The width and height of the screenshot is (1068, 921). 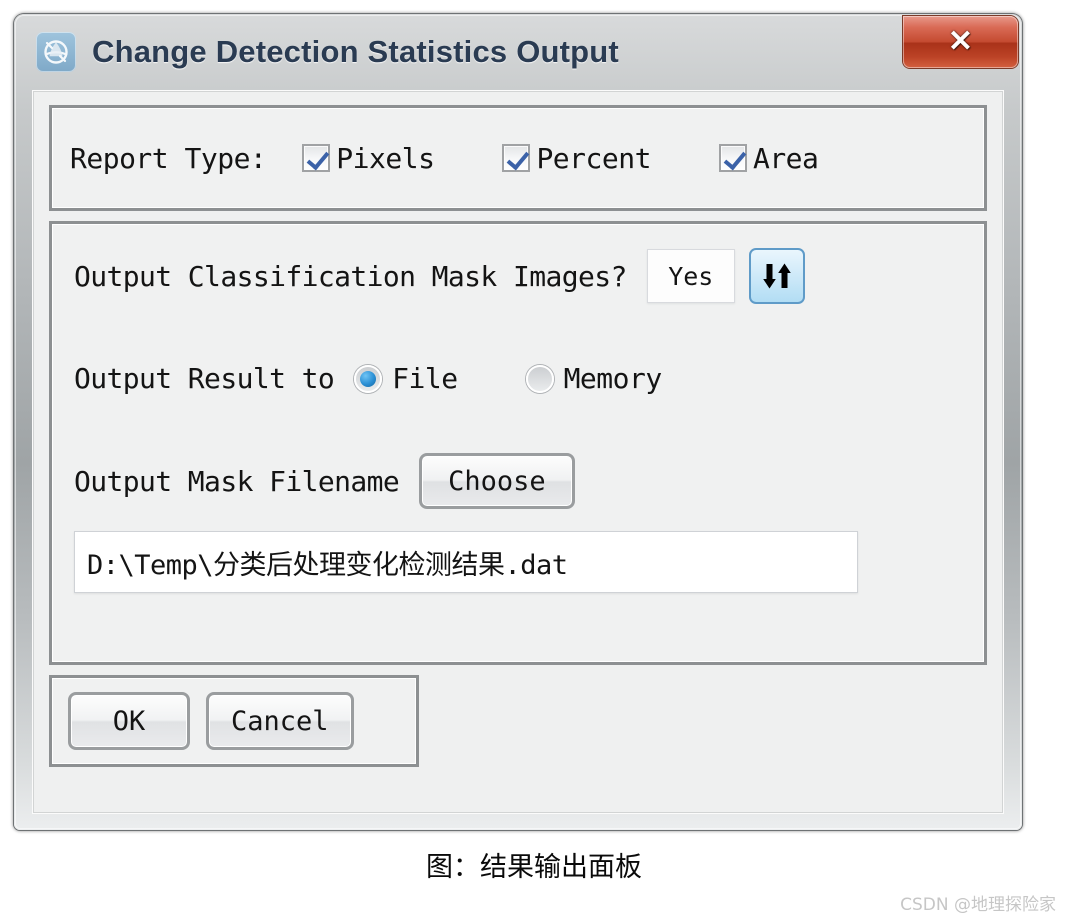 I want to click on radio-file: File, so click(x=406, y=378).